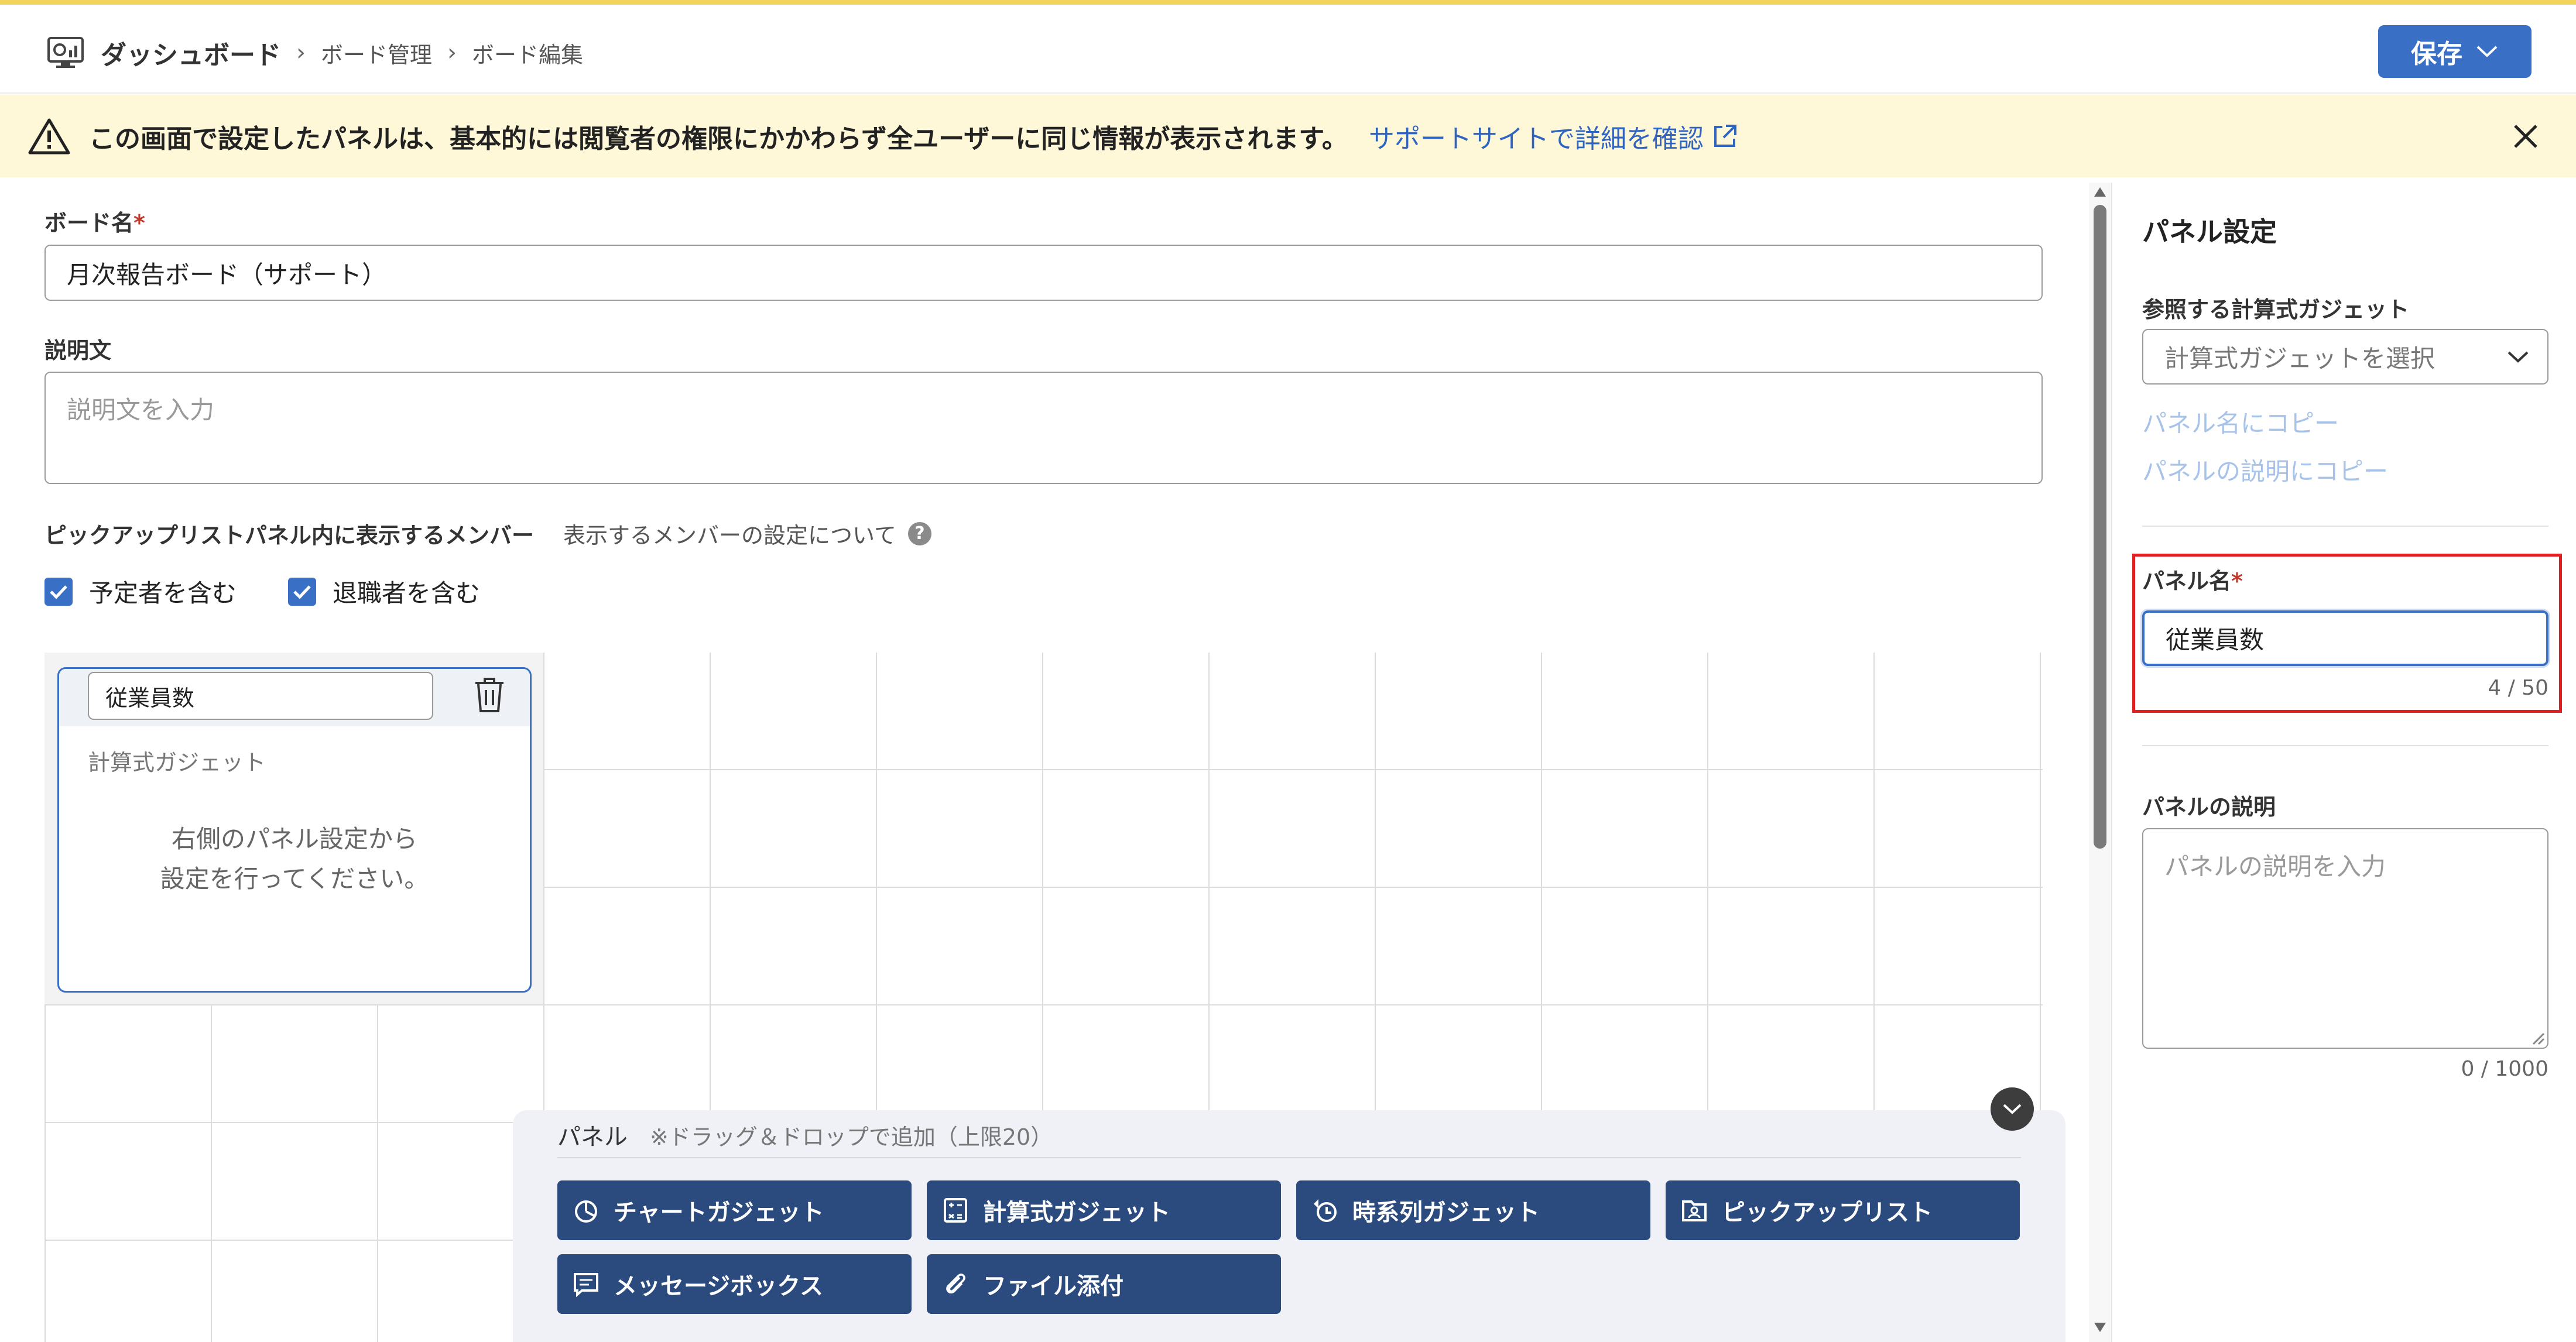  What do you see at coordinates (718, 1286) in the screenshot?
I see `add-message-box-label: メッセージボックス` at bounding box center [718, 1286].